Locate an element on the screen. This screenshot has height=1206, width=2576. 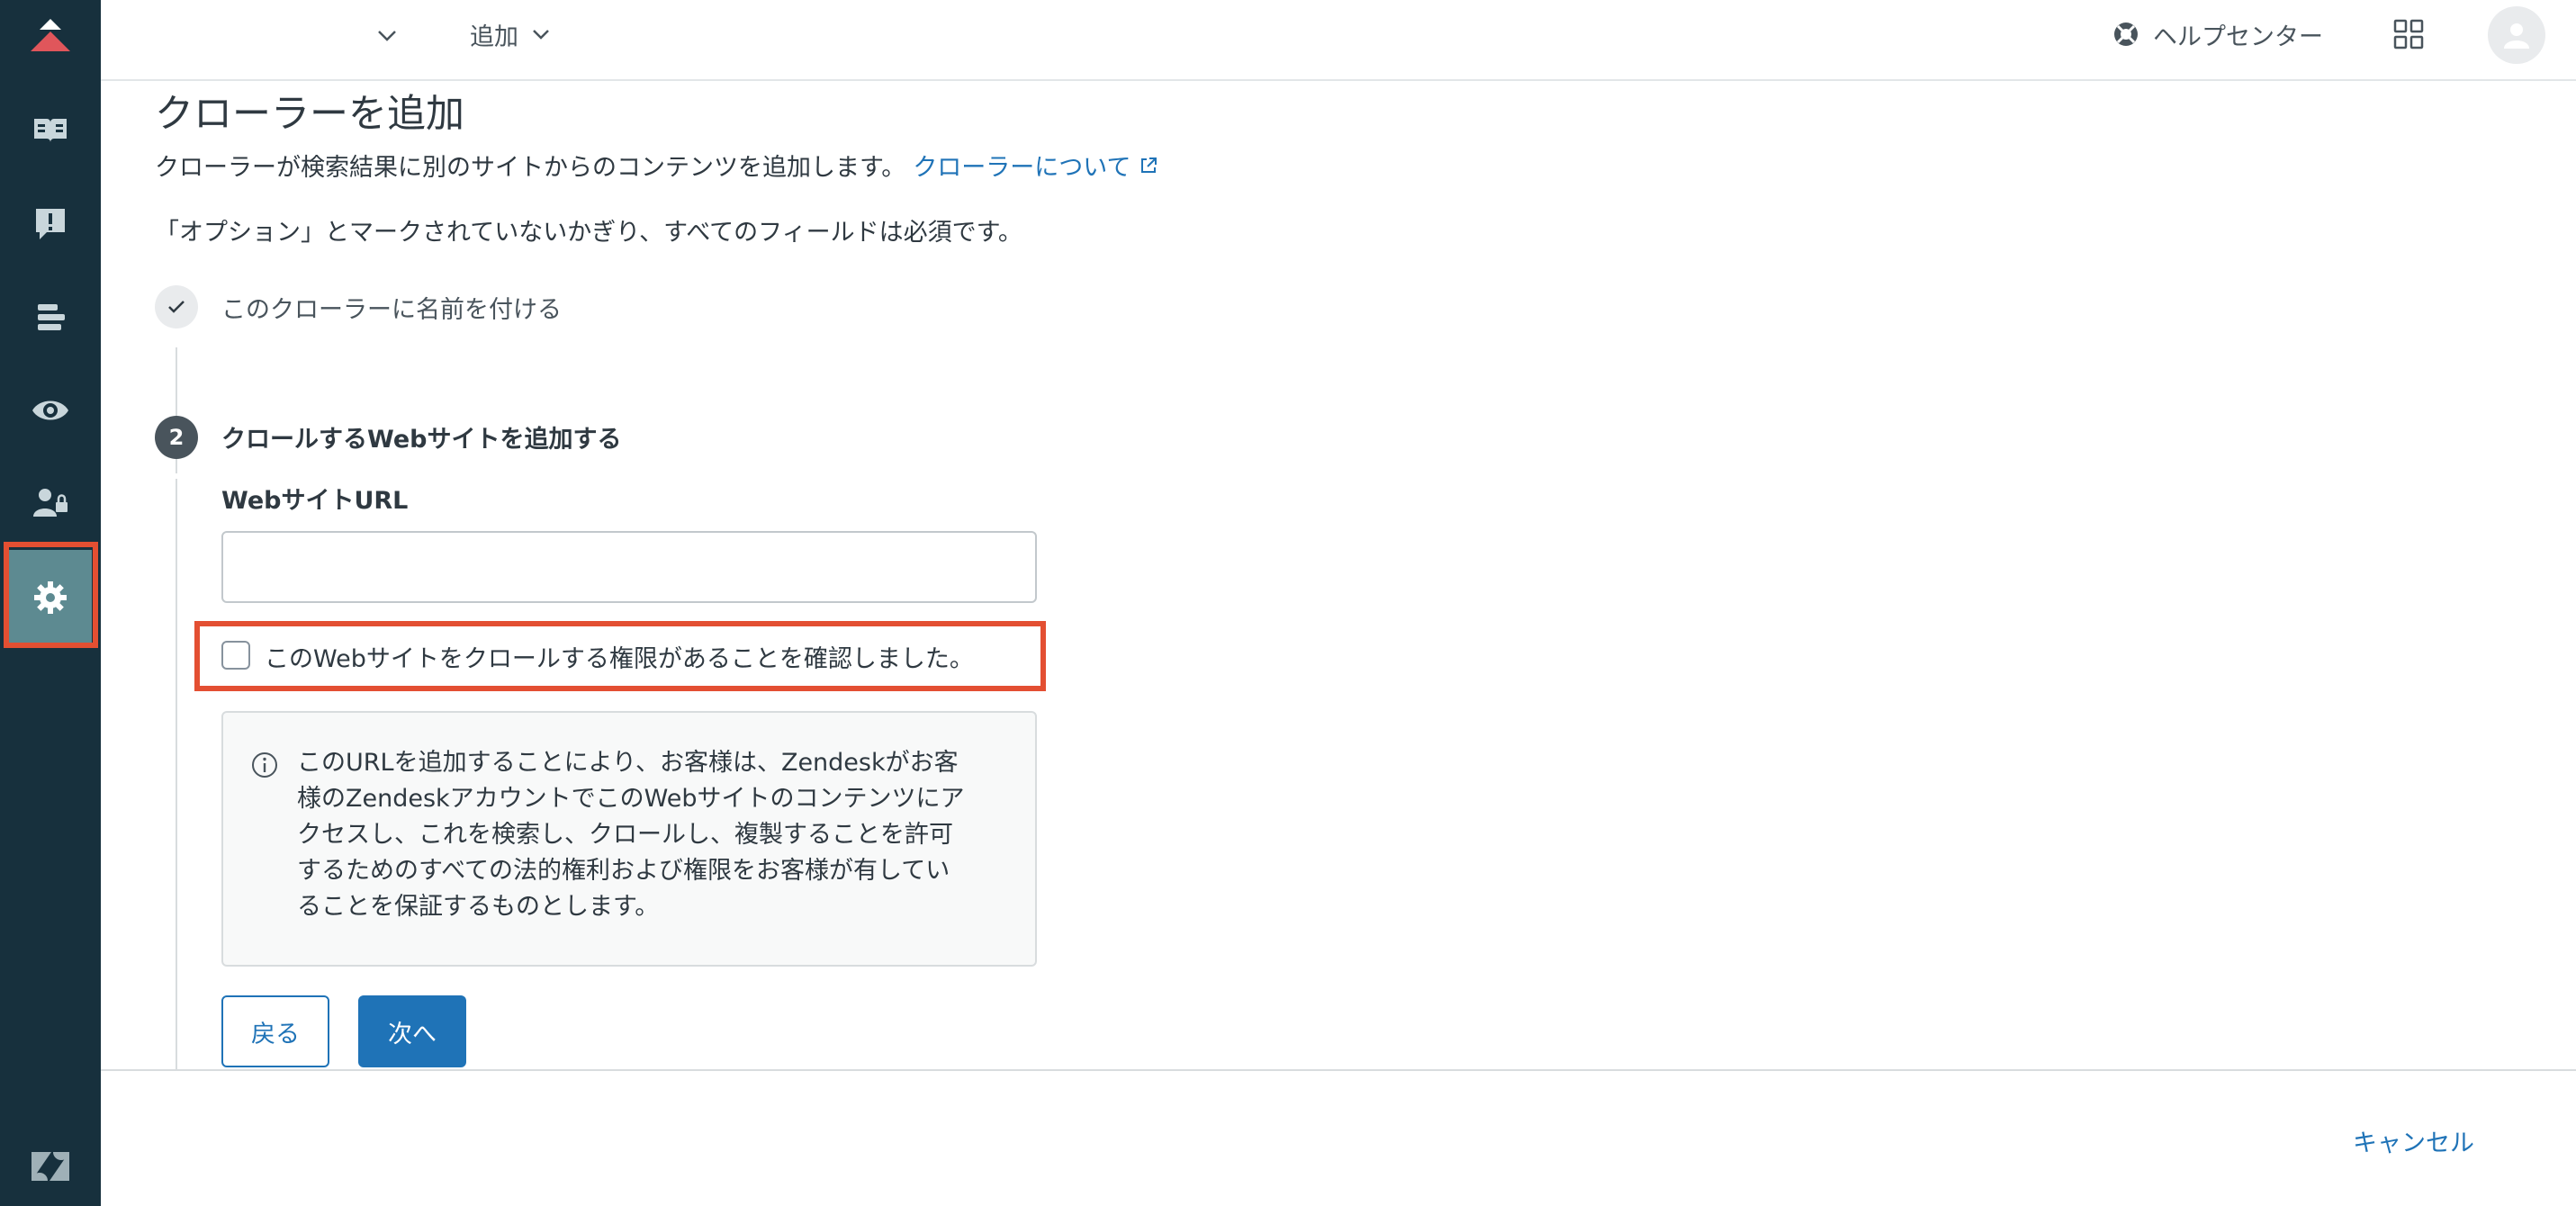
help-center-label: ヘルプセンター is located at coordinates (2238, 36).